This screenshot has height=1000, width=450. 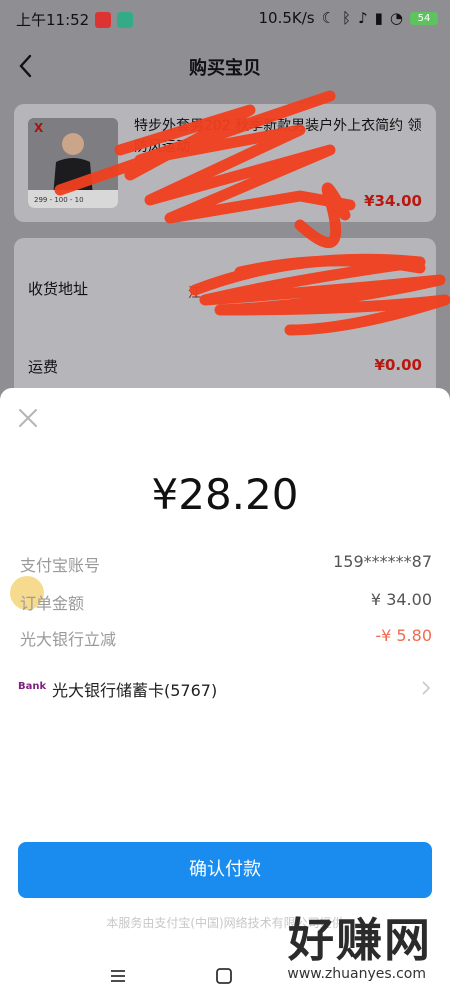 I want to click on app-notification-icon, so click(x=103, y=19).